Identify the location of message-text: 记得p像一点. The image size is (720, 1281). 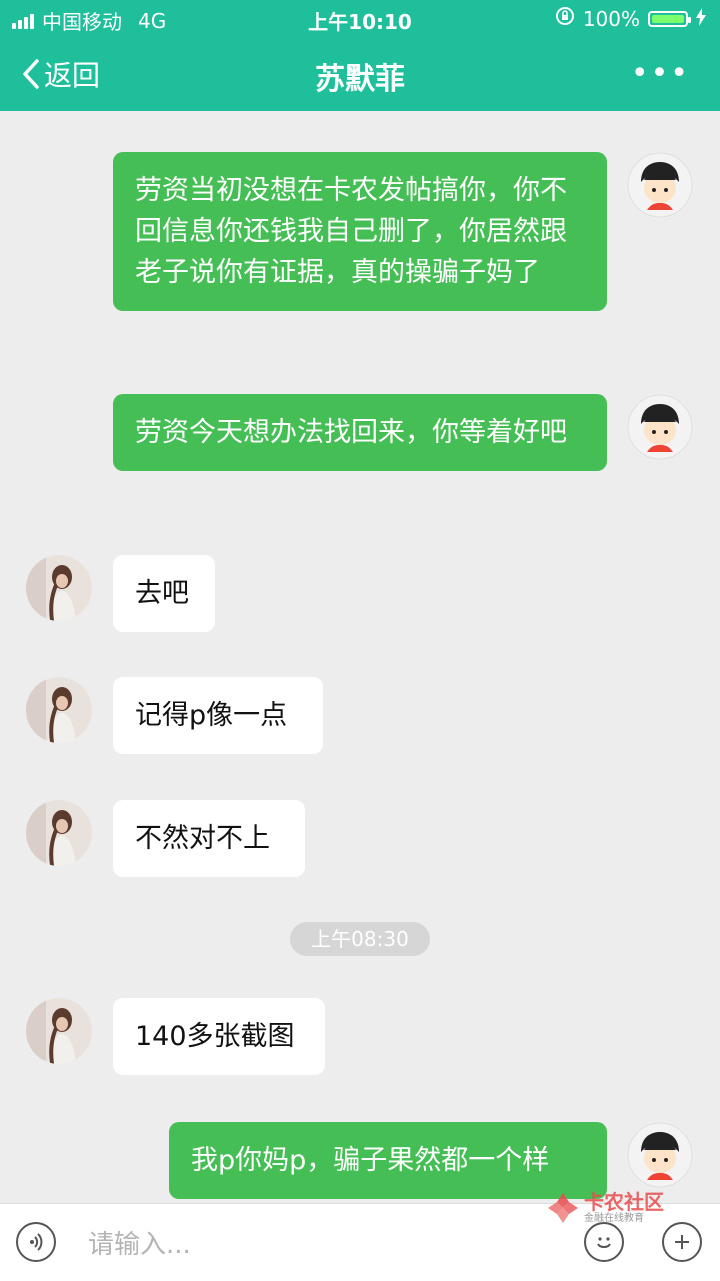
(211, 715).